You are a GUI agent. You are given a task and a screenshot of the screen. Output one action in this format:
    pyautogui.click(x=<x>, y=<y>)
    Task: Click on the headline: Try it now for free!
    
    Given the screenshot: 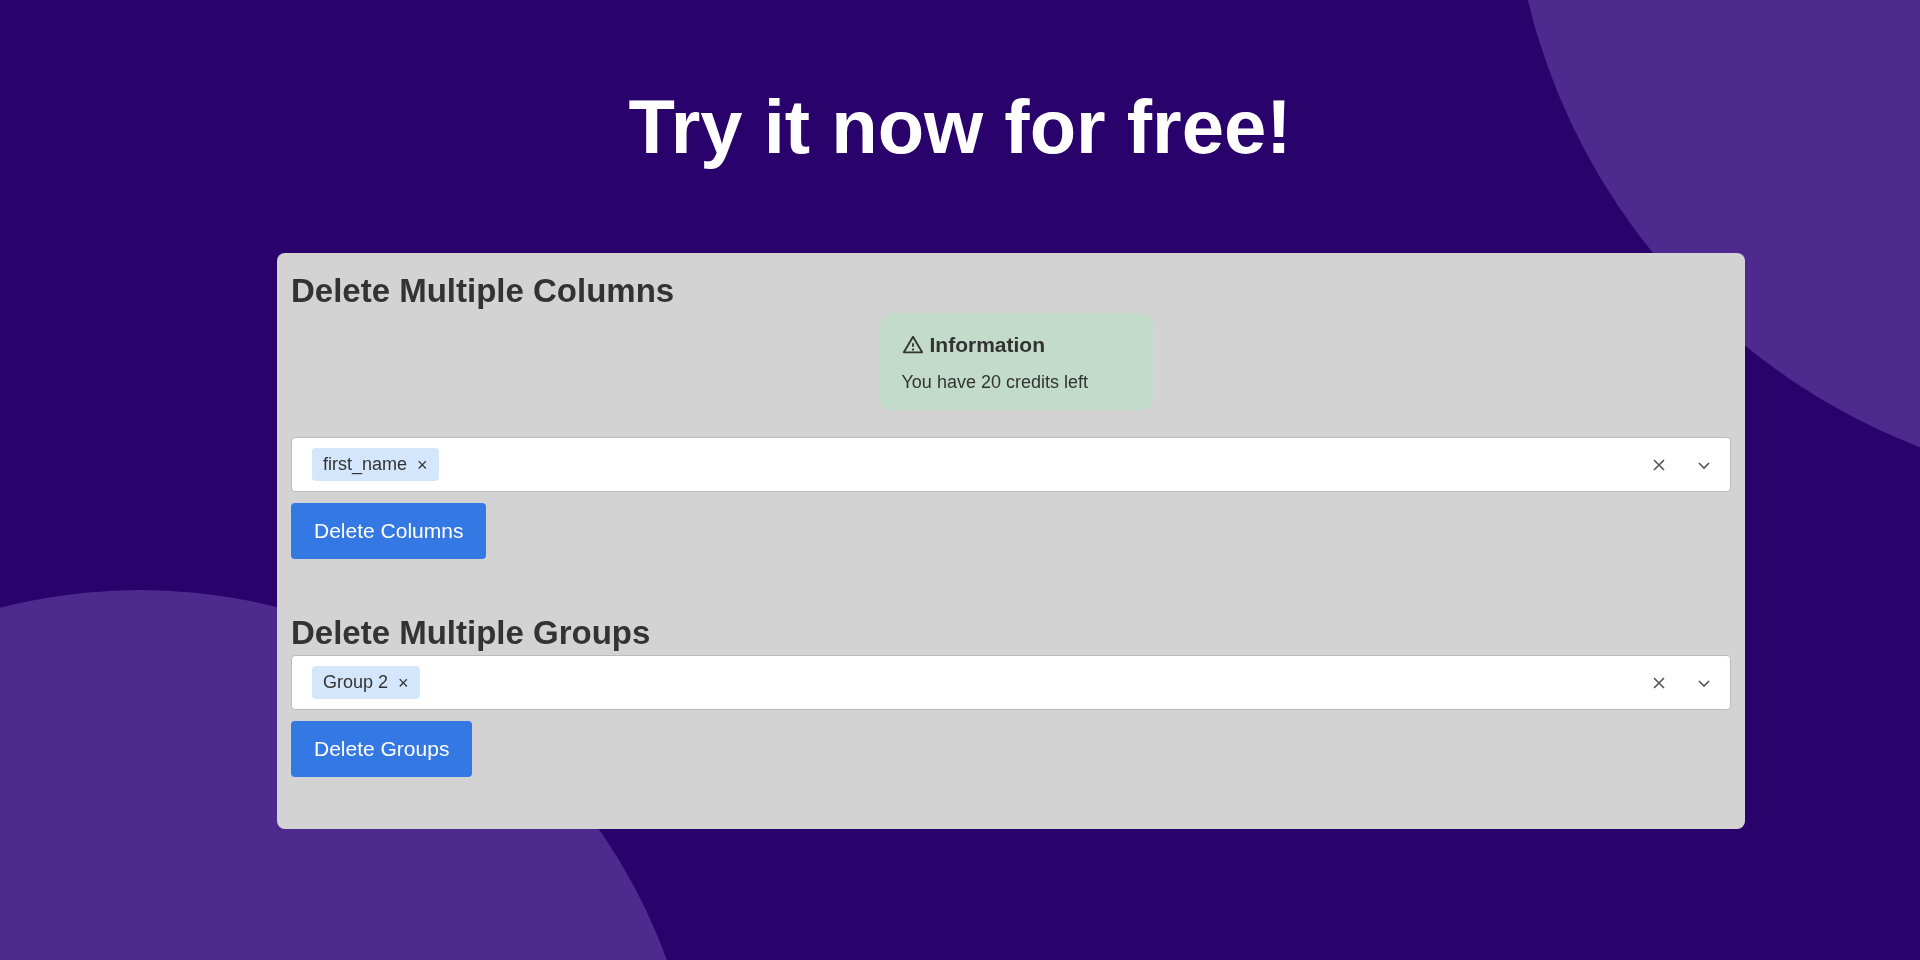 What is the action you would take?
    pyautogui.click(x=960, y=127)
    